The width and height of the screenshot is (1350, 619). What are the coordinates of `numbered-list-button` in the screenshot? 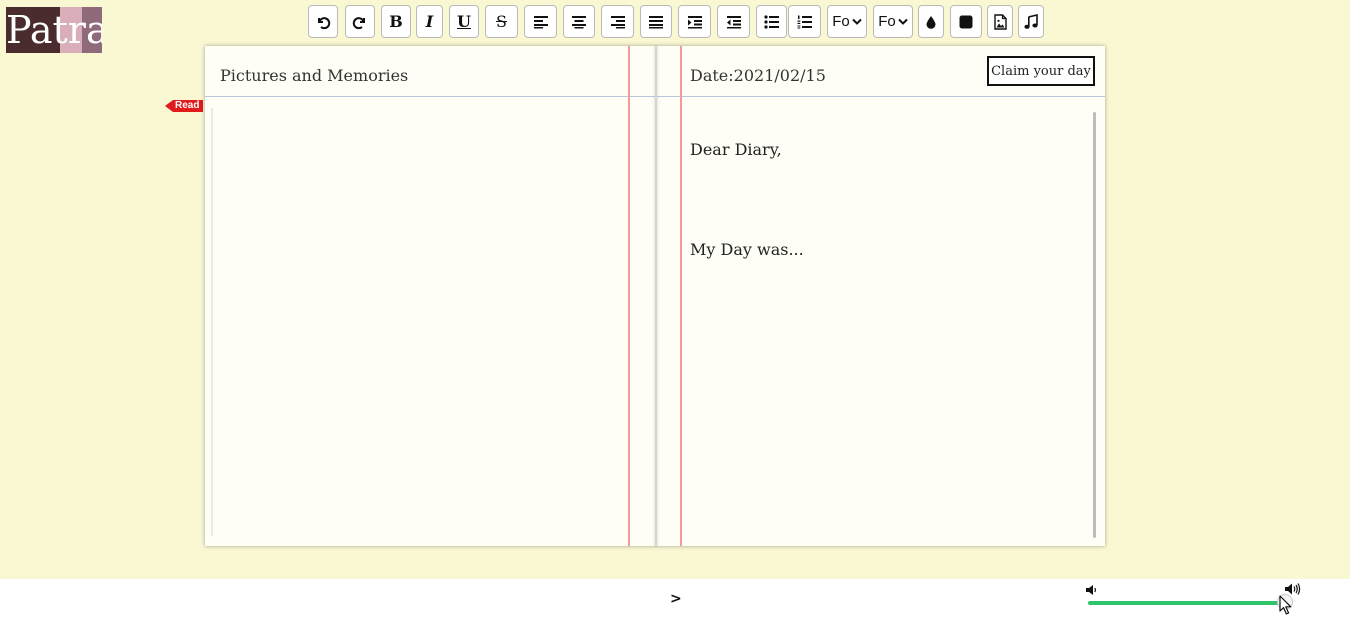 It's located at (804, 21).